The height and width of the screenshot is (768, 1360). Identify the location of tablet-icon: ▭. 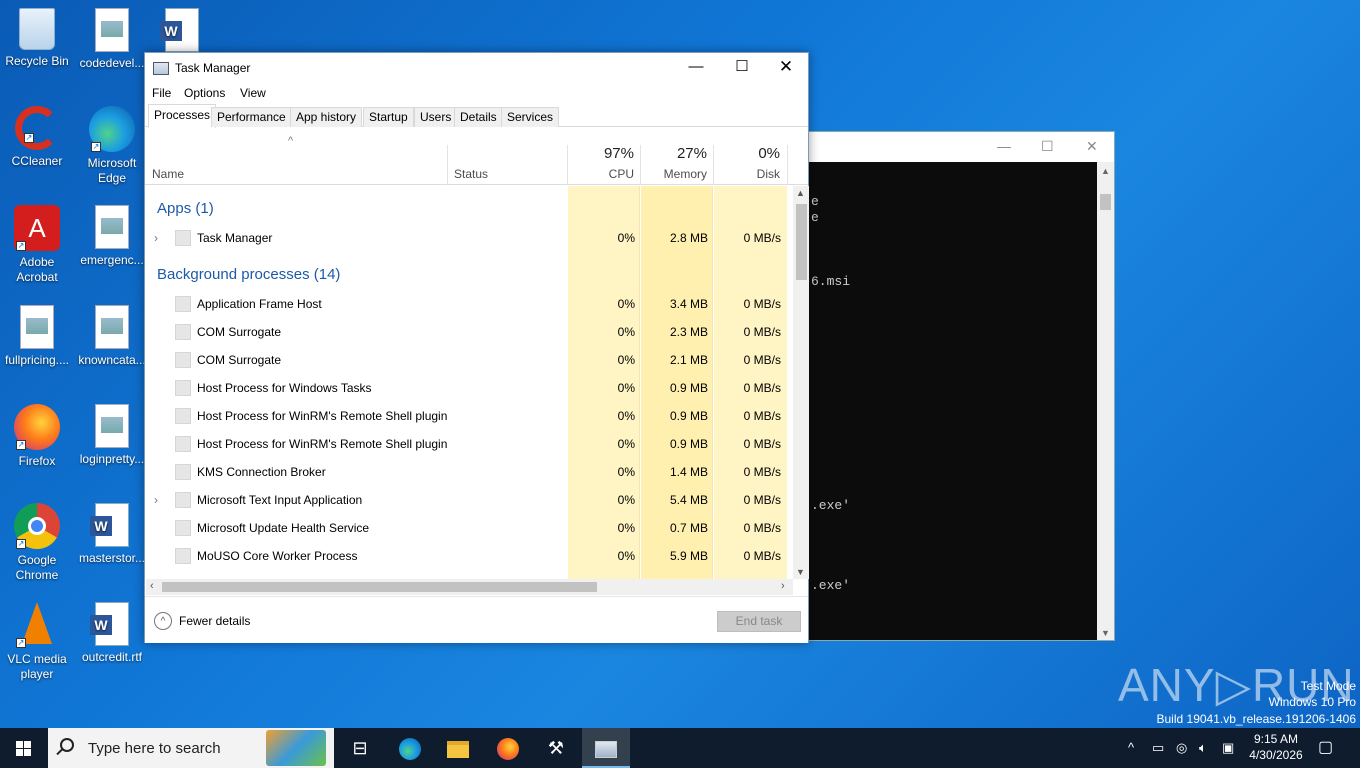
(1158, 748).